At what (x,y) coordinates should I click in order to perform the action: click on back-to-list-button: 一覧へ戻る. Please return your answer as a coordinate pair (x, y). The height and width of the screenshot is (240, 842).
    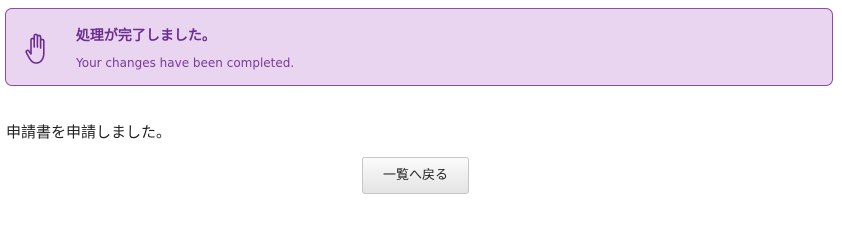
    Looking at the image, I should click on (415, 175).